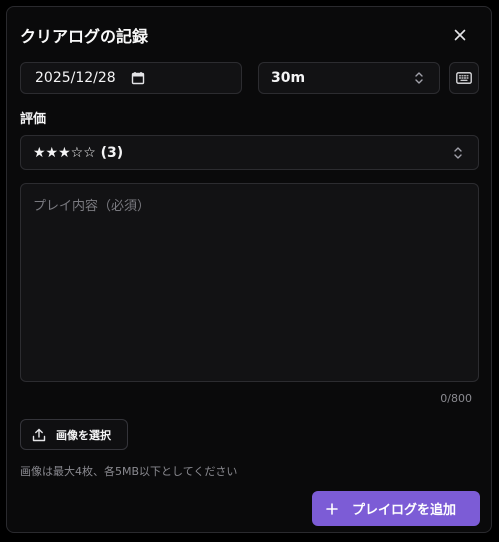  Describe the element at coordinates (83, 435) in the screenshot. I see `select-image-label: 画像を選択` at that location.